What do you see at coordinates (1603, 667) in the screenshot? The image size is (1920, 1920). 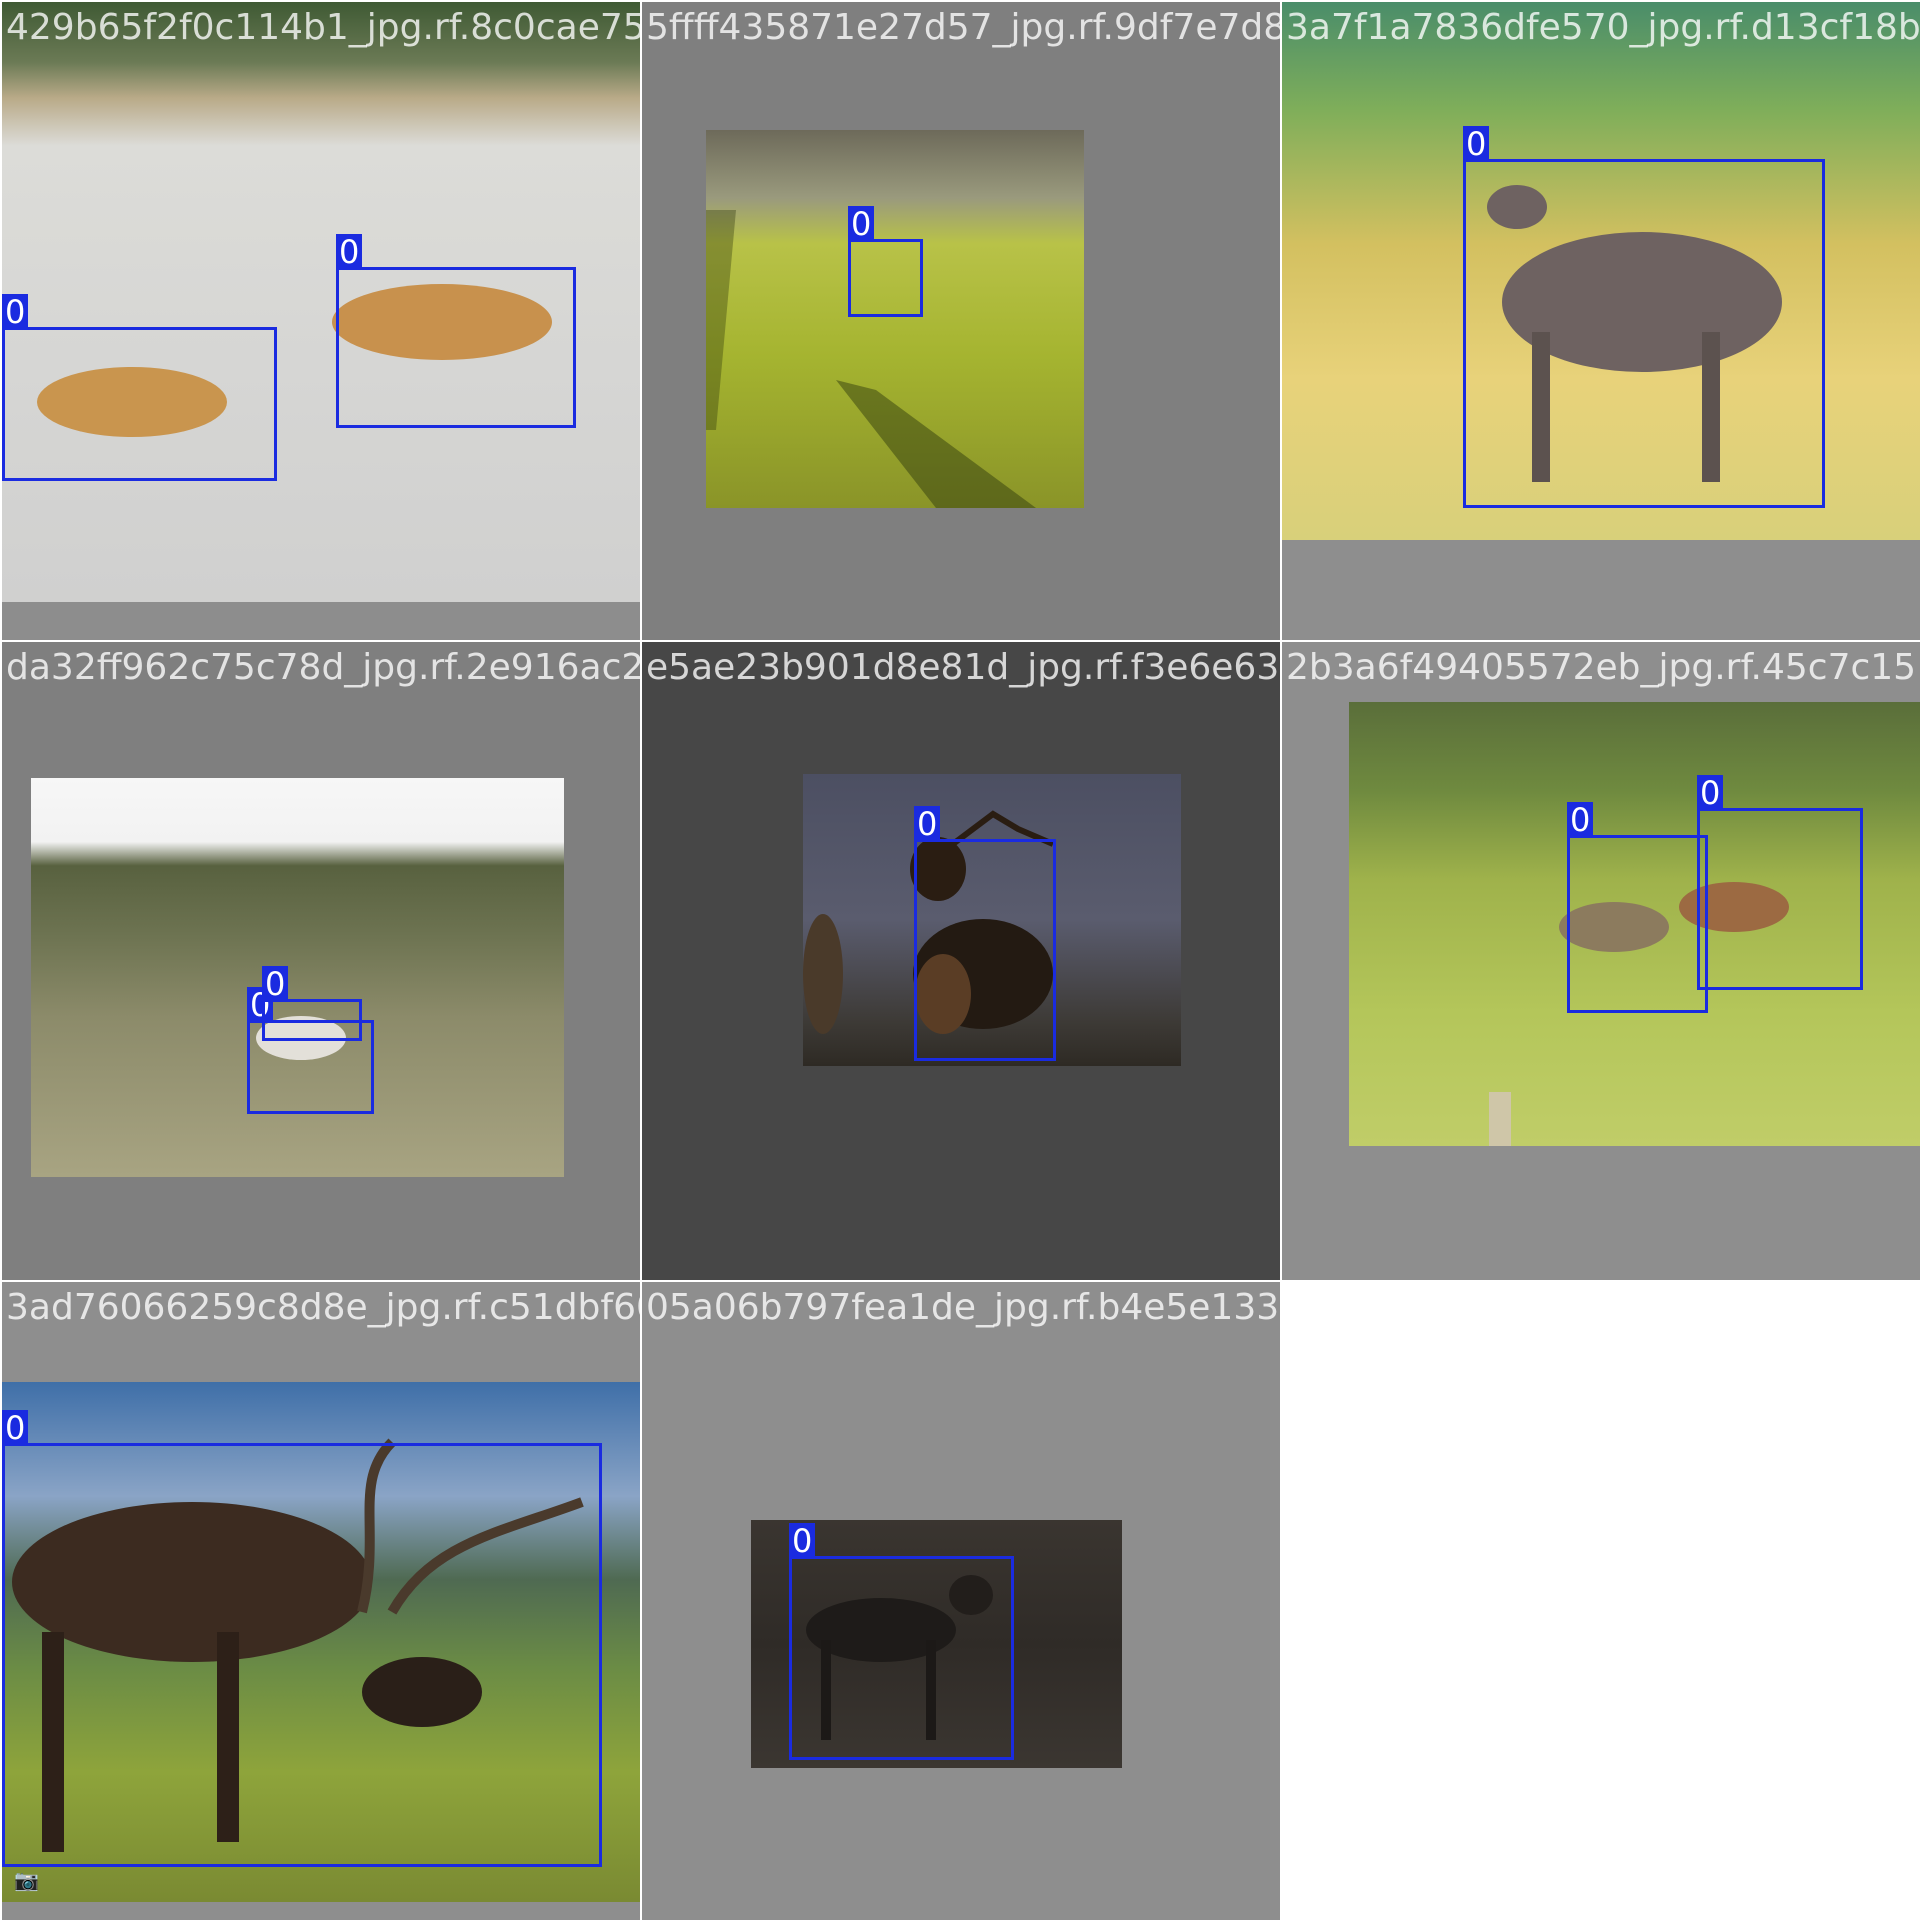 I see `tile-title: 2b3a6f49405572eb_jpg.rf.45c7c1511` at bounding box center [1603, 667].